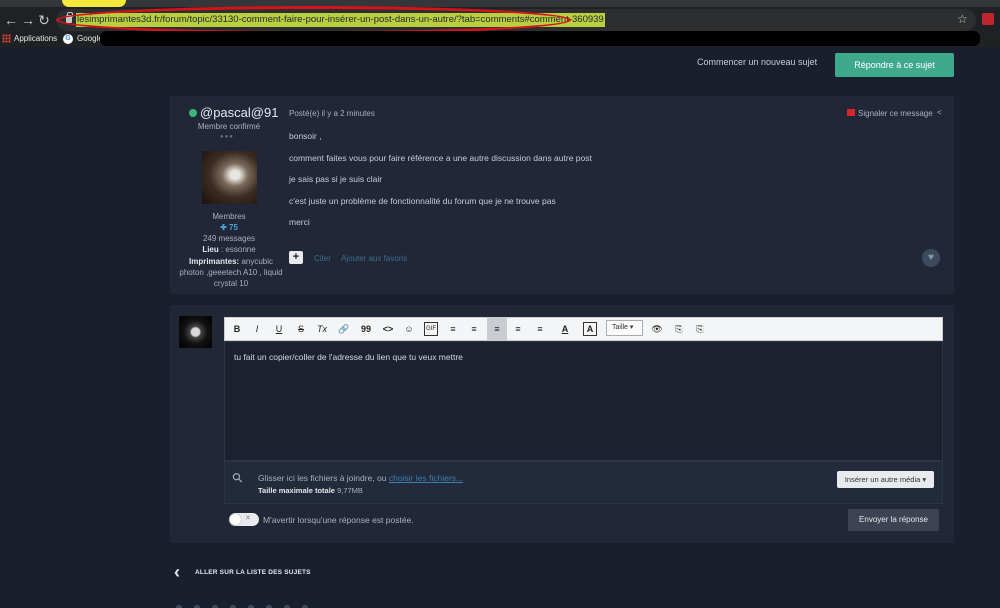 The image size is (1000, 608). What do you see at coordinates (11, 20) in the screenshot?
I see `back-icon: ←` at bounding box center [11, 20].